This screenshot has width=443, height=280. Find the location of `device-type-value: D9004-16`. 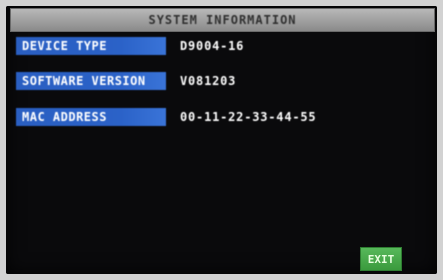

device-type-value: D9004-16 is located at coordinates (212, 46).